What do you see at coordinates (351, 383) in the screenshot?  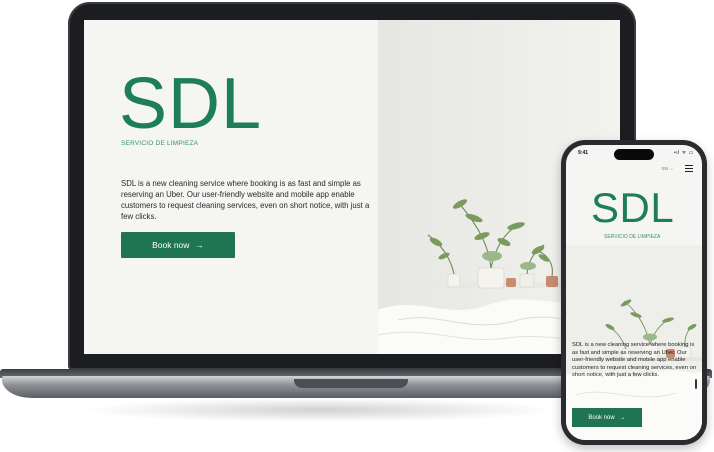 I see `laptop-trackpad-notch` at bounding box center [351, 383].